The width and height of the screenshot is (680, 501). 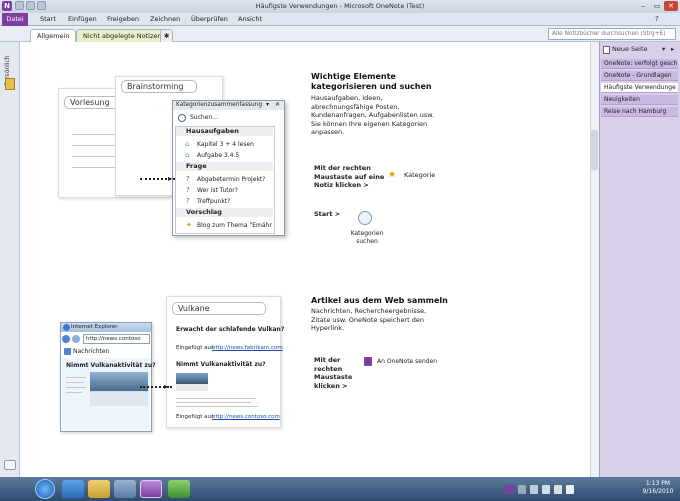 I want to click on item-aufgabe: Aufgabe 3.4.5, so click(x=218, y=155).